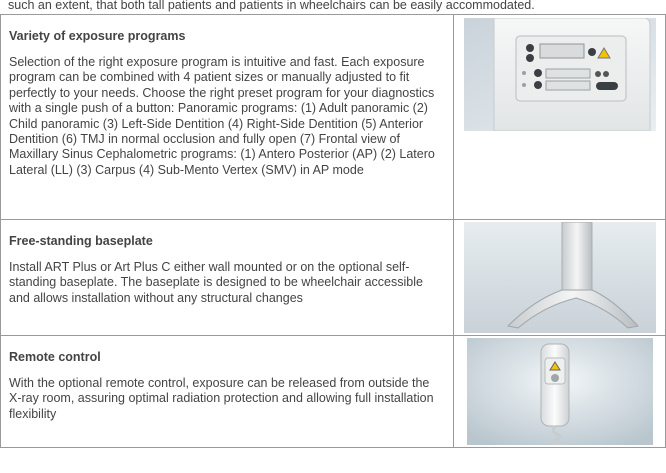 Image resolution: width=666 pixels, height=473 pixels. What do you see at coordinates (55, 357) in the screenshot?
I see `feature-title-remote-control: Remote control` at bounding box center [55, 357].